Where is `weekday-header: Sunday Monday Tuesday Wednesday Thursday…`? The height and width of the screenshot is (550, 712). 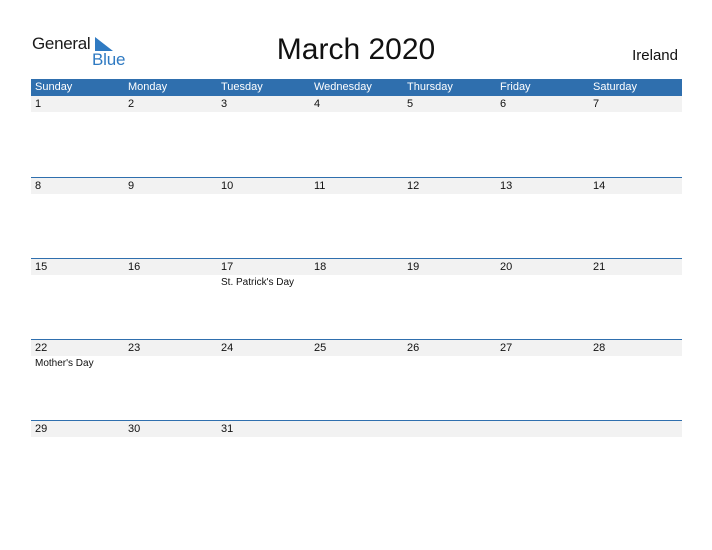 weekday-header: Sunday Monday Tuesday Wednesday Thursday… is located at coordinates (356, 87).